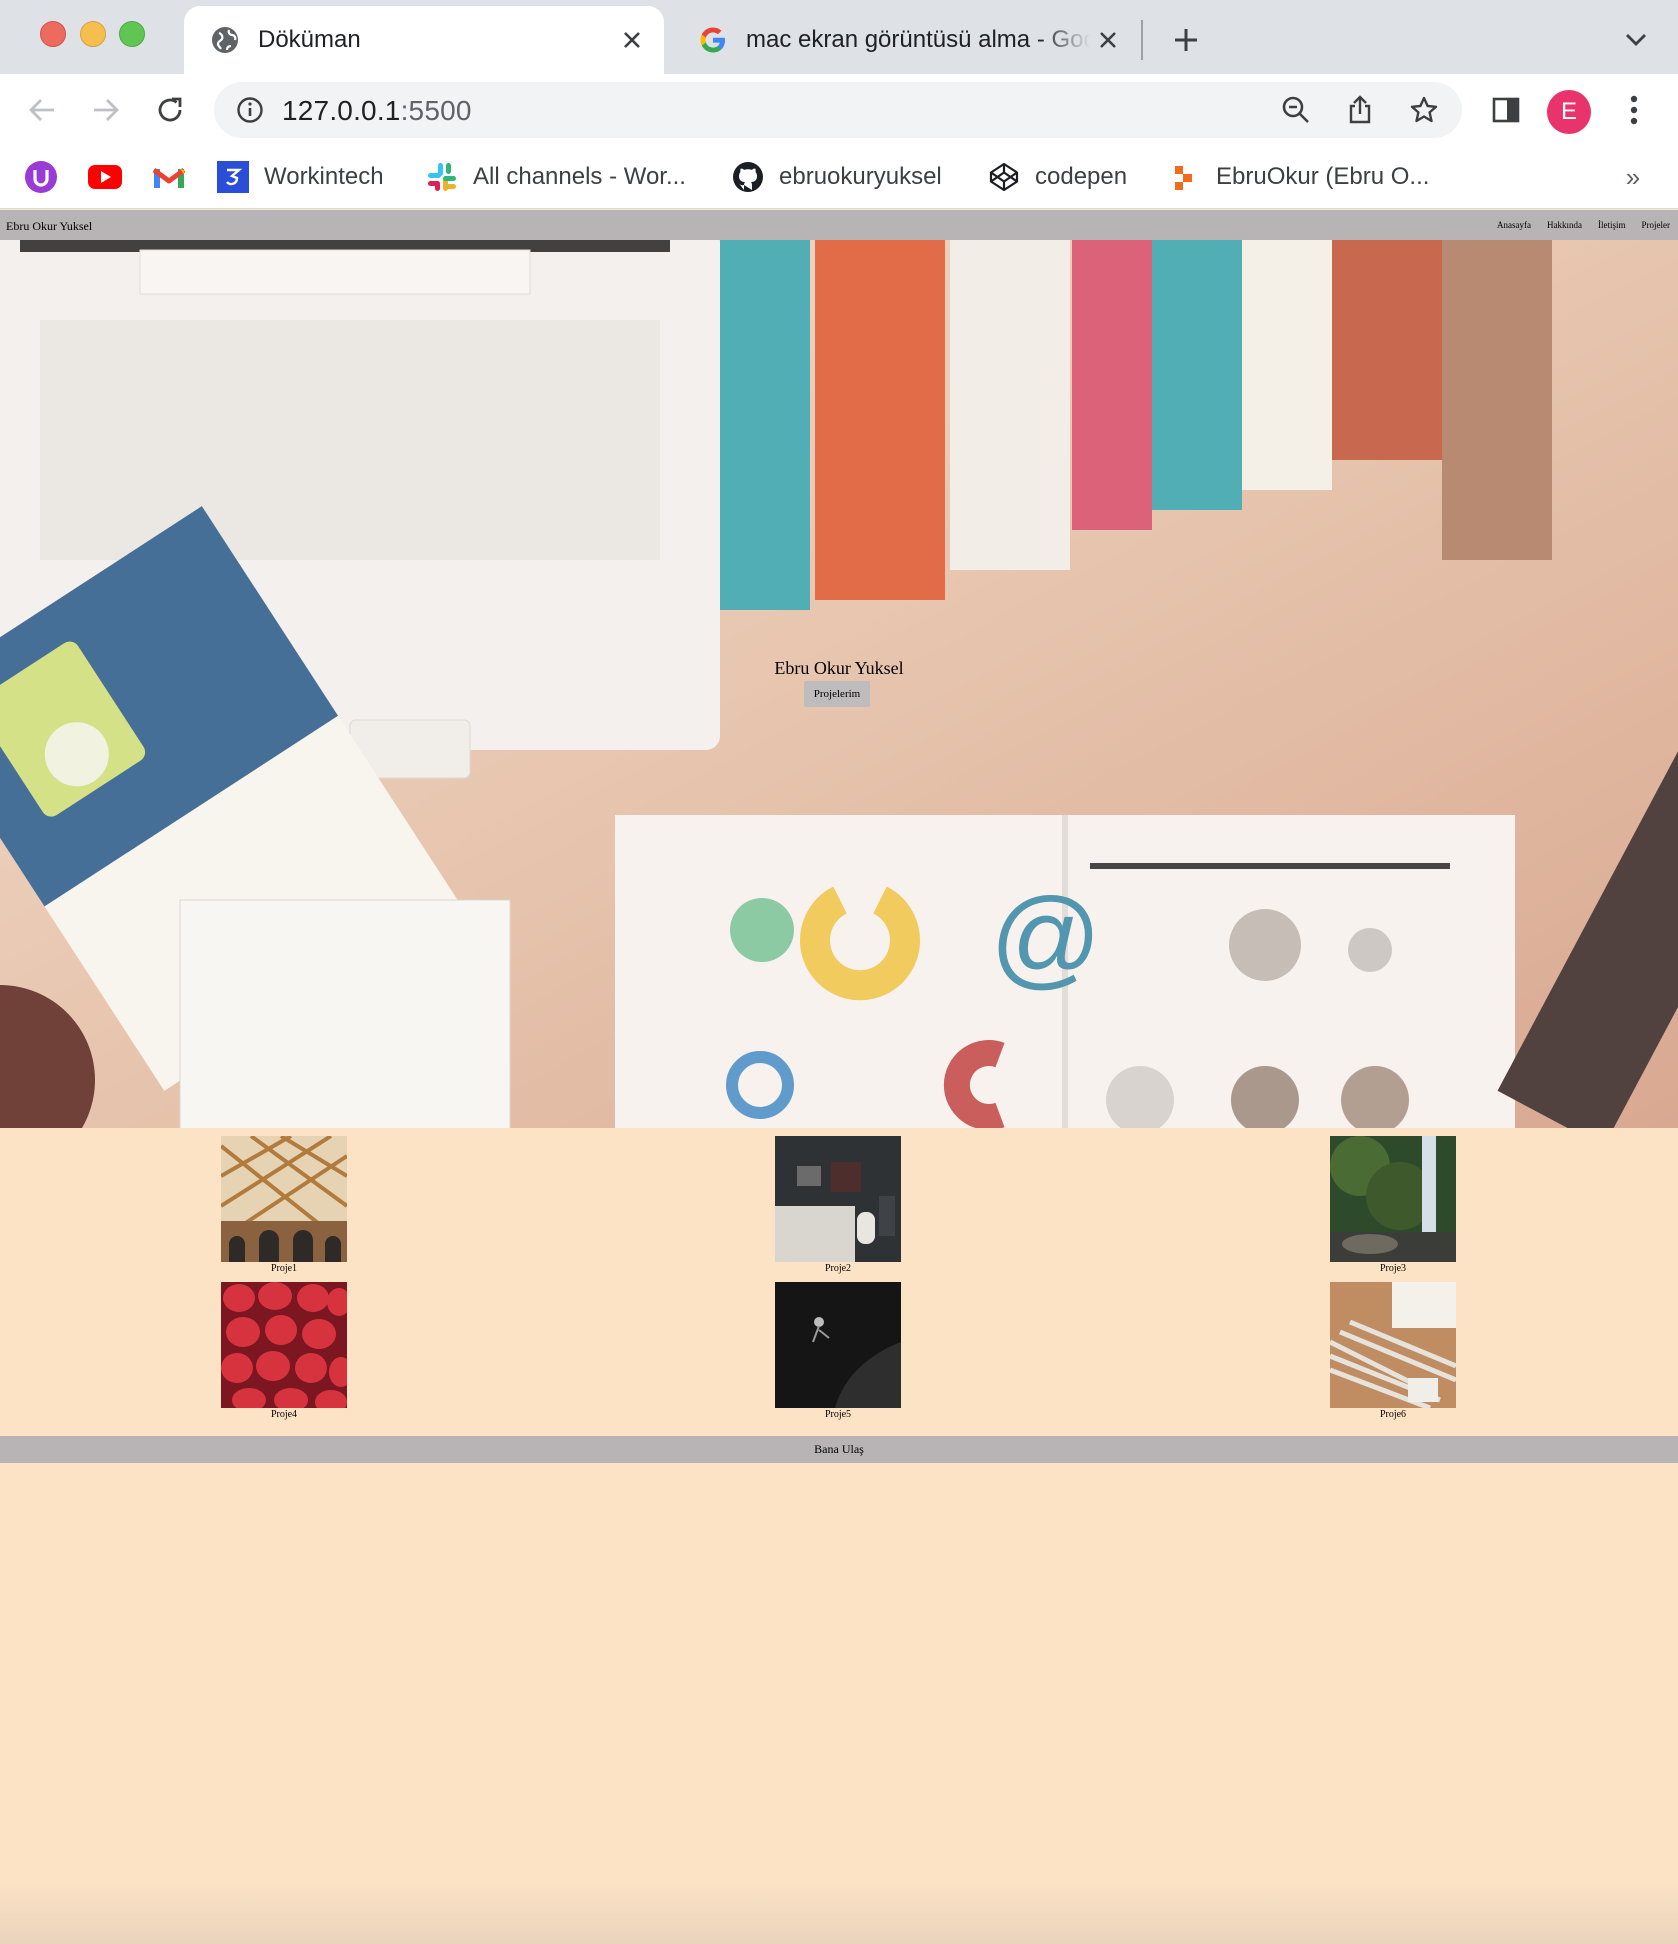  Describe the element at coordinates (1393, 1414) in the screenshot. I see `project-caption: Proje6` at that location.